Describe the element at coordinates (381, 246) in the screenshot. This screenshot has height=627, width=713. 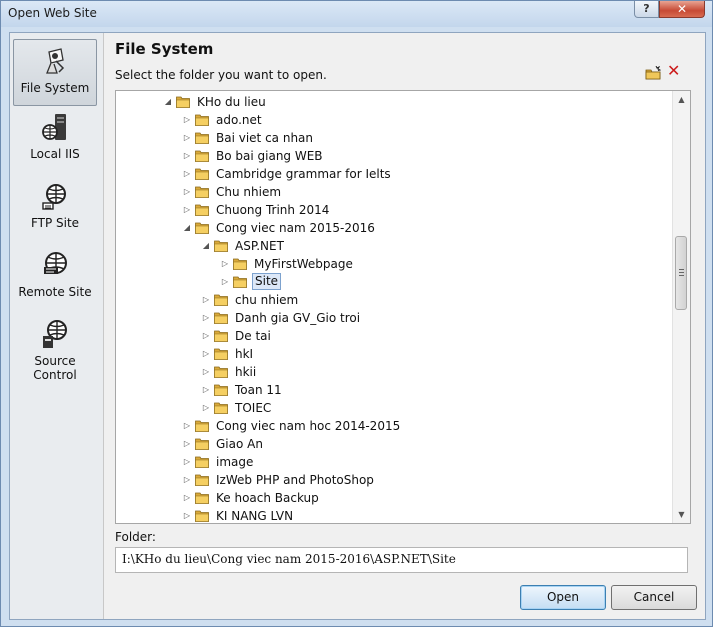
I see `tree-row: ◢ ASP.NET` at that location.